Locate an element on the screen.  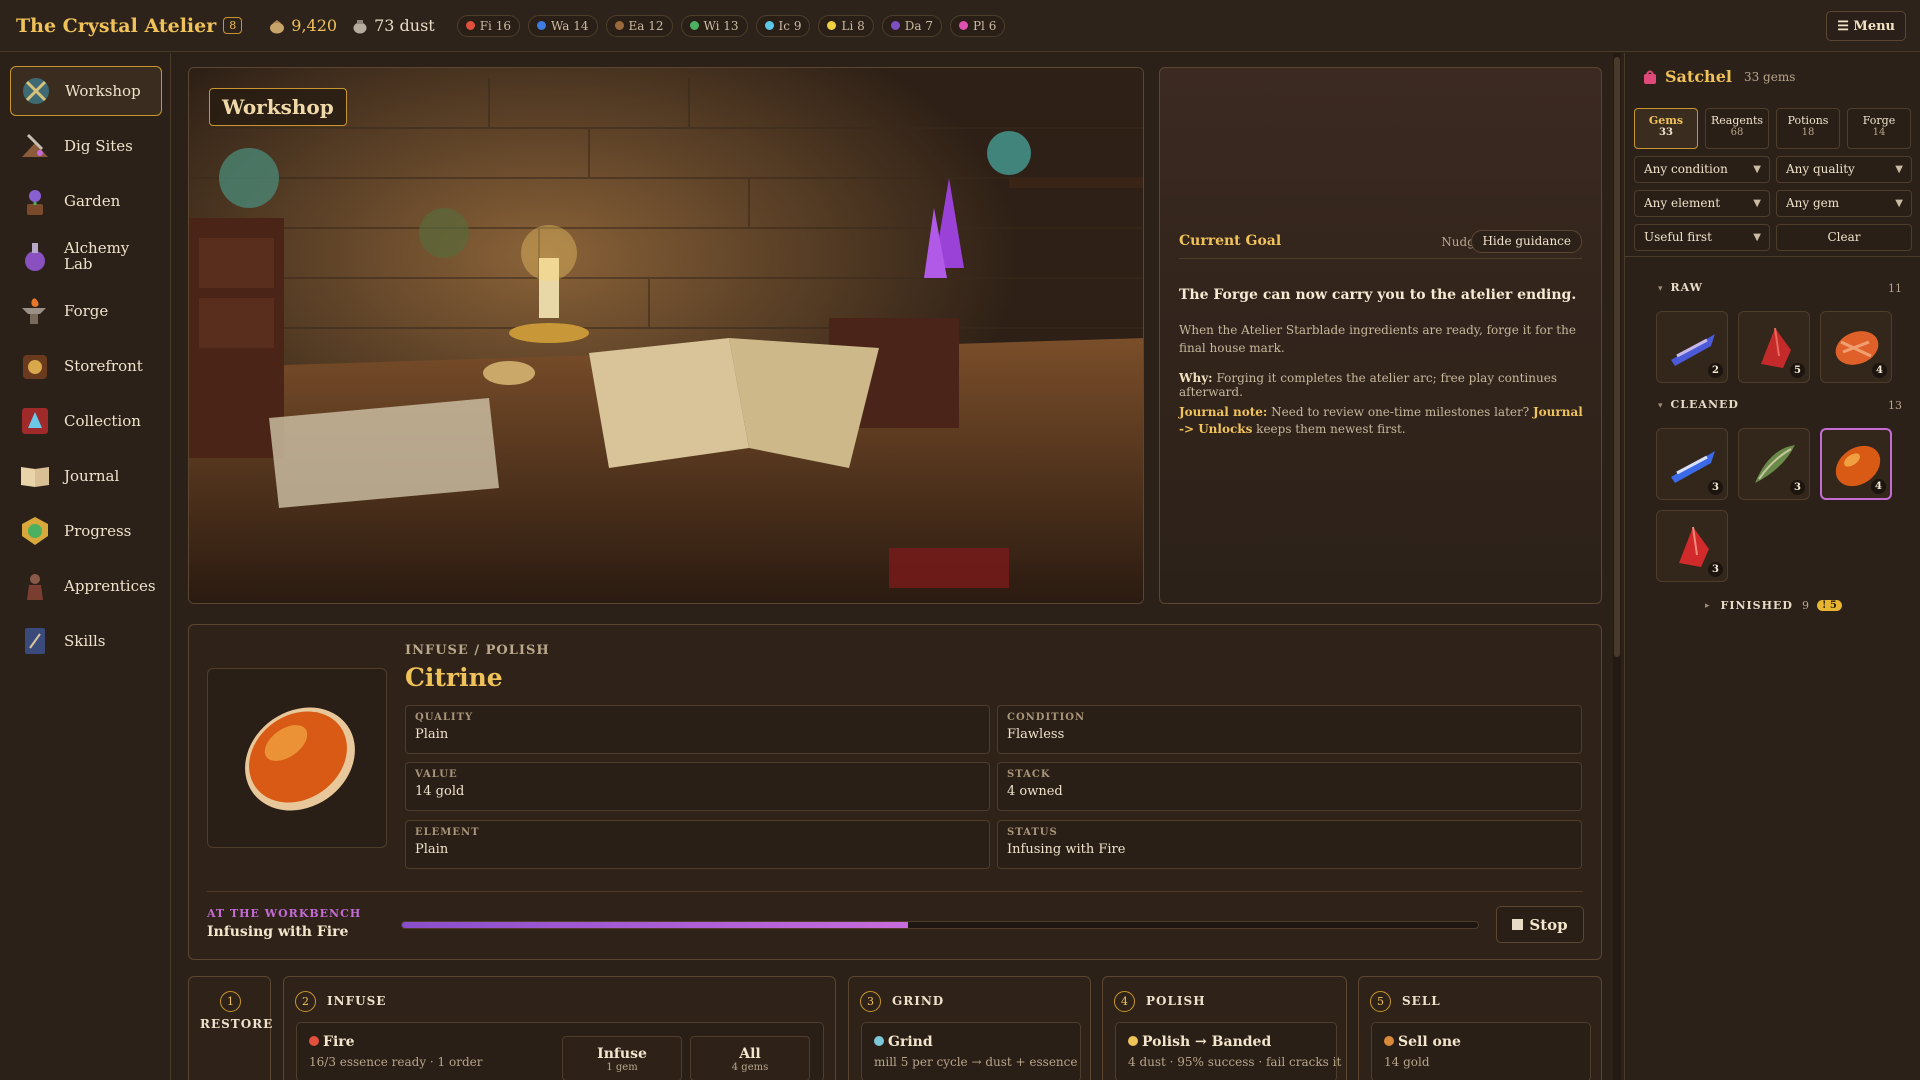
mill-icon is located at coordinates (879, 1041).